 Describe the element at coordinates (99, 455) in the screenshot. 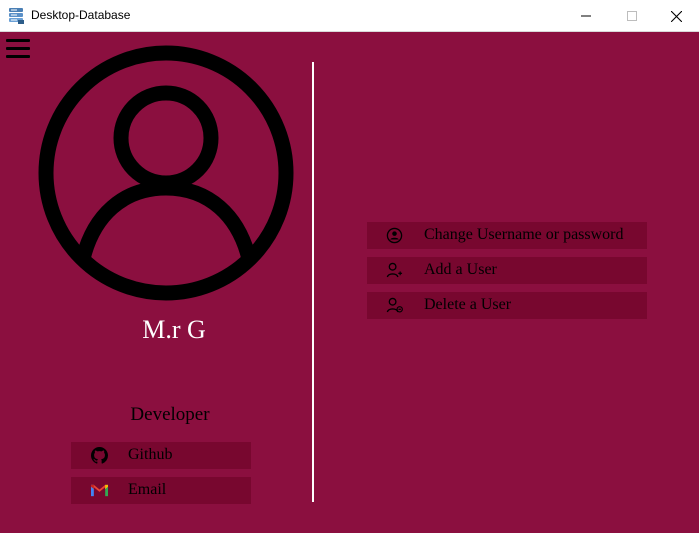

I see `github-icon` at that location.